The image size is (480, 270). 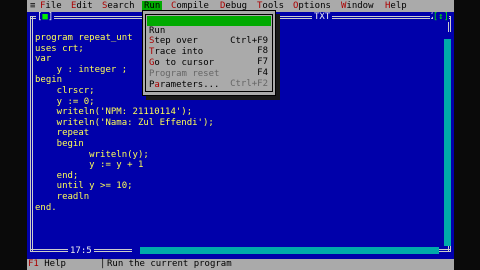 What do you see at coordinates (357, 6) in the screenshot?
I see `menu-window: Window` at bounding box center [357, 6].